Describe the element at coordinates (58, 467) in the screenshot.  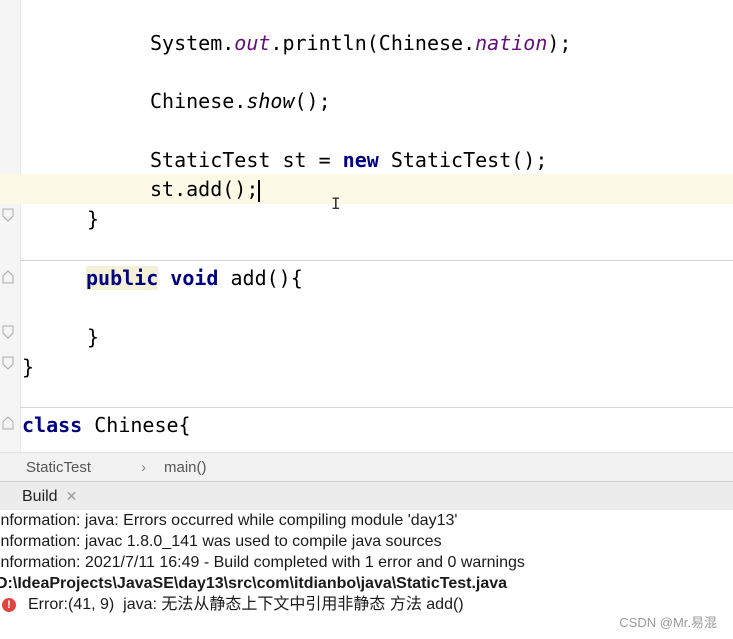
I see `breadcrumb-class: StaticTest` at that location.